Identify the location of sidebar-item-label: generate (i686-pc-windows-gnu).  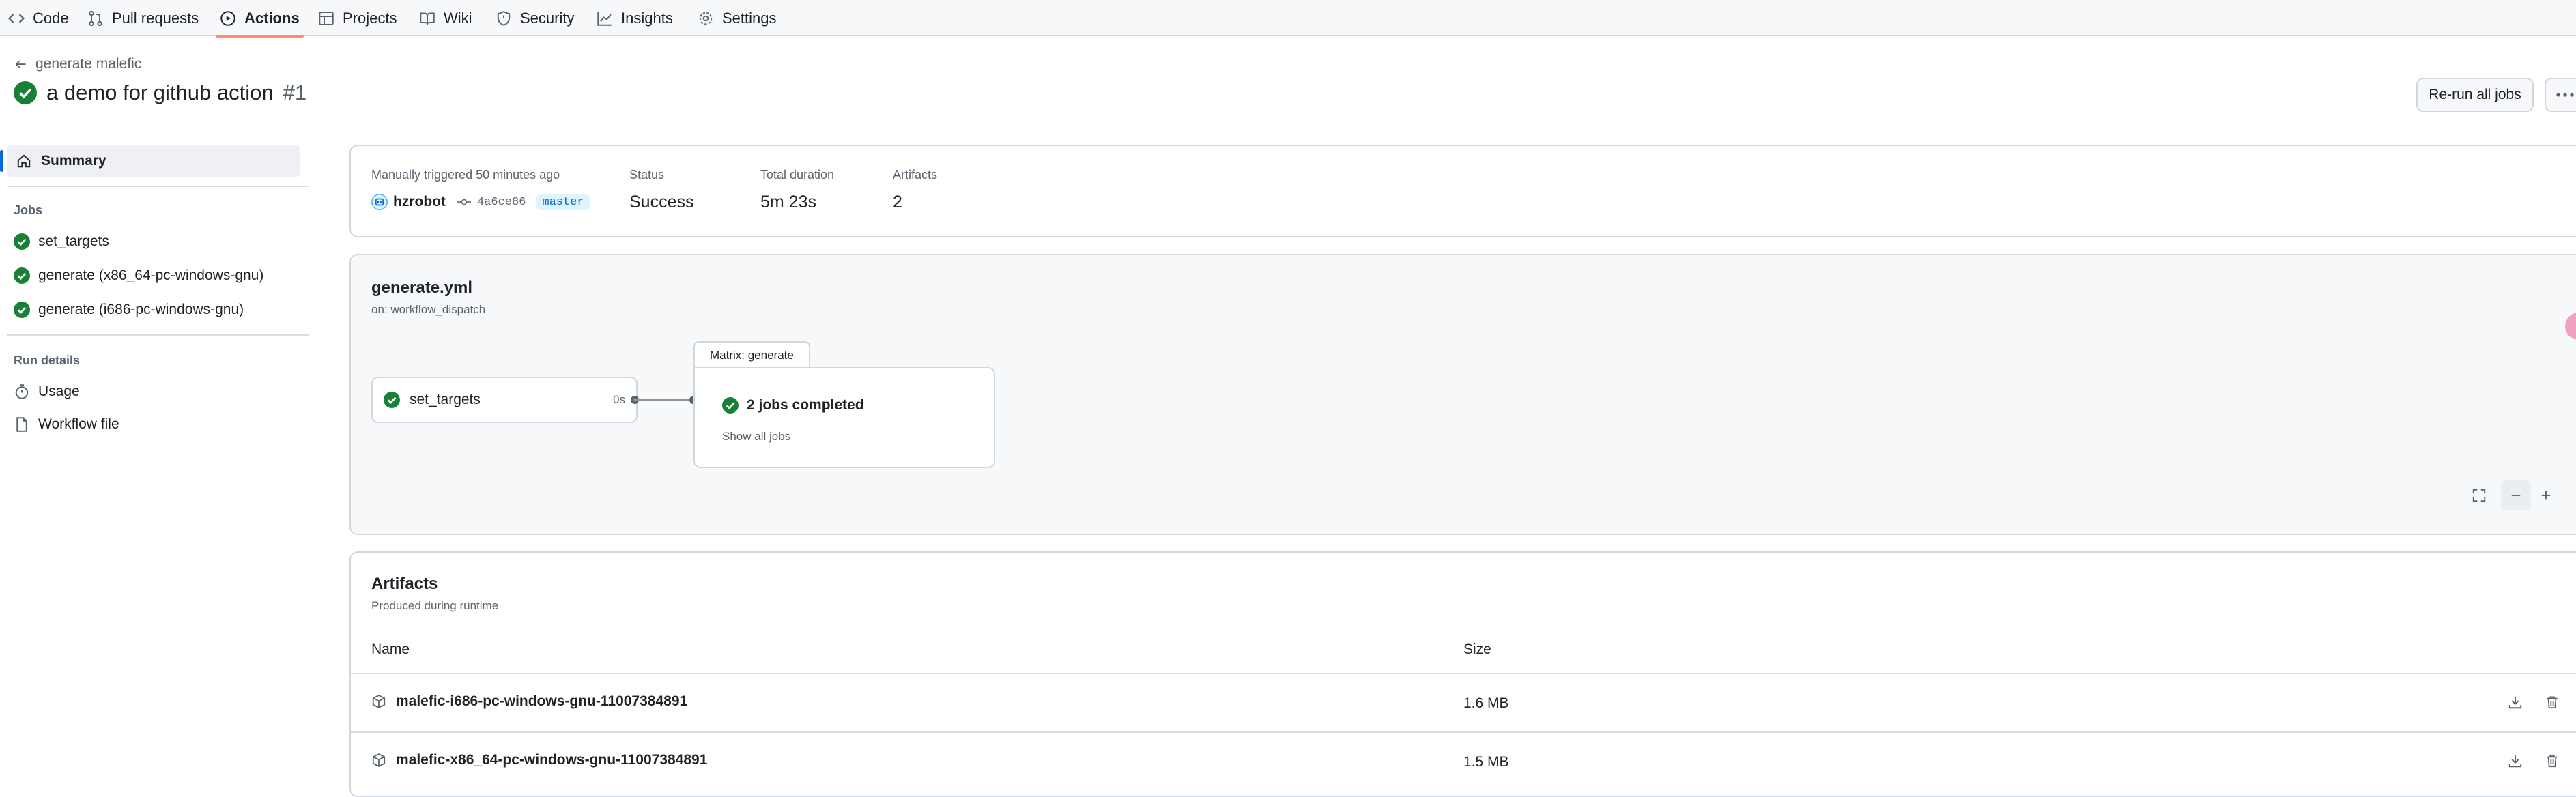
(141, 309).